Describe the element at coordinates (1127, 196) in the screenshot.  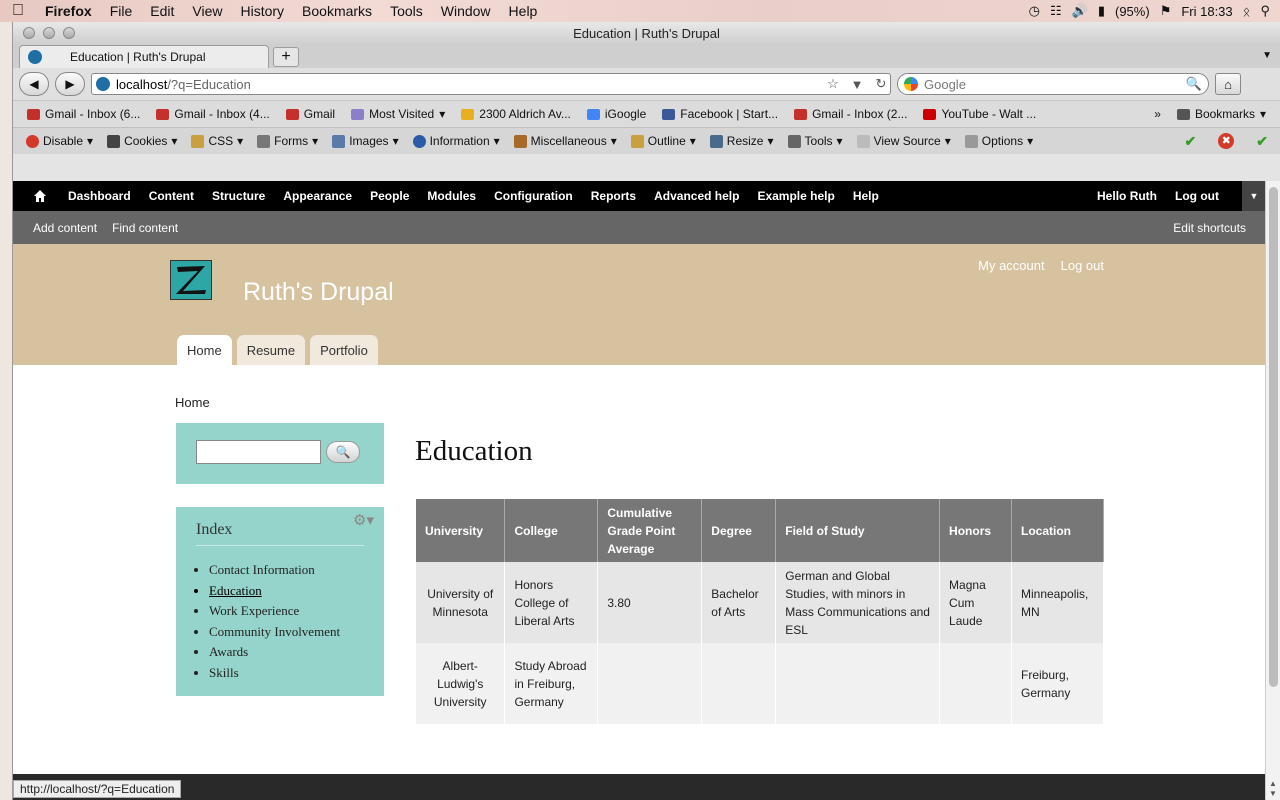
I see `admin-hello-user: Hello Ruth` at that location.